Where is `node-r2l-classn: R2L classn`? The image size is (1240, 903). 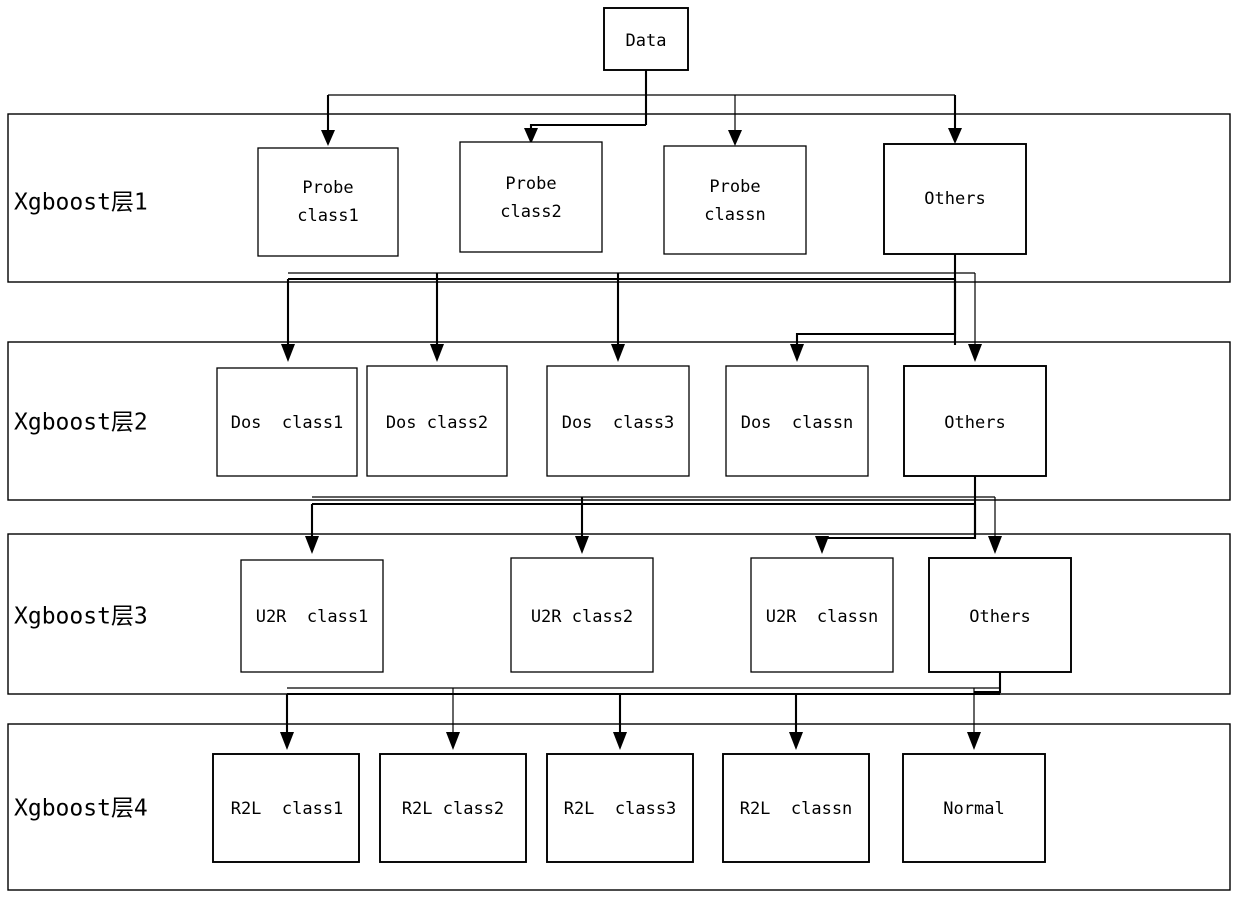 node-r2l-classn: R2L classn is located at coordinates (796, 808).